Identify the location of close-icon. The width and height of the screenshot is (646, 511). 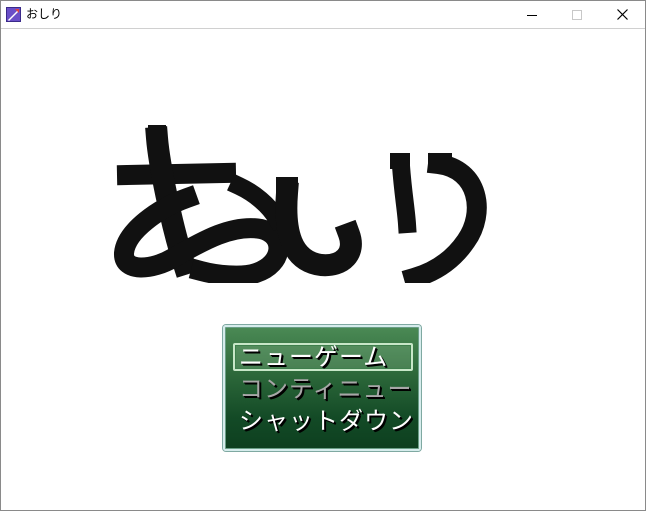
(622, 14).